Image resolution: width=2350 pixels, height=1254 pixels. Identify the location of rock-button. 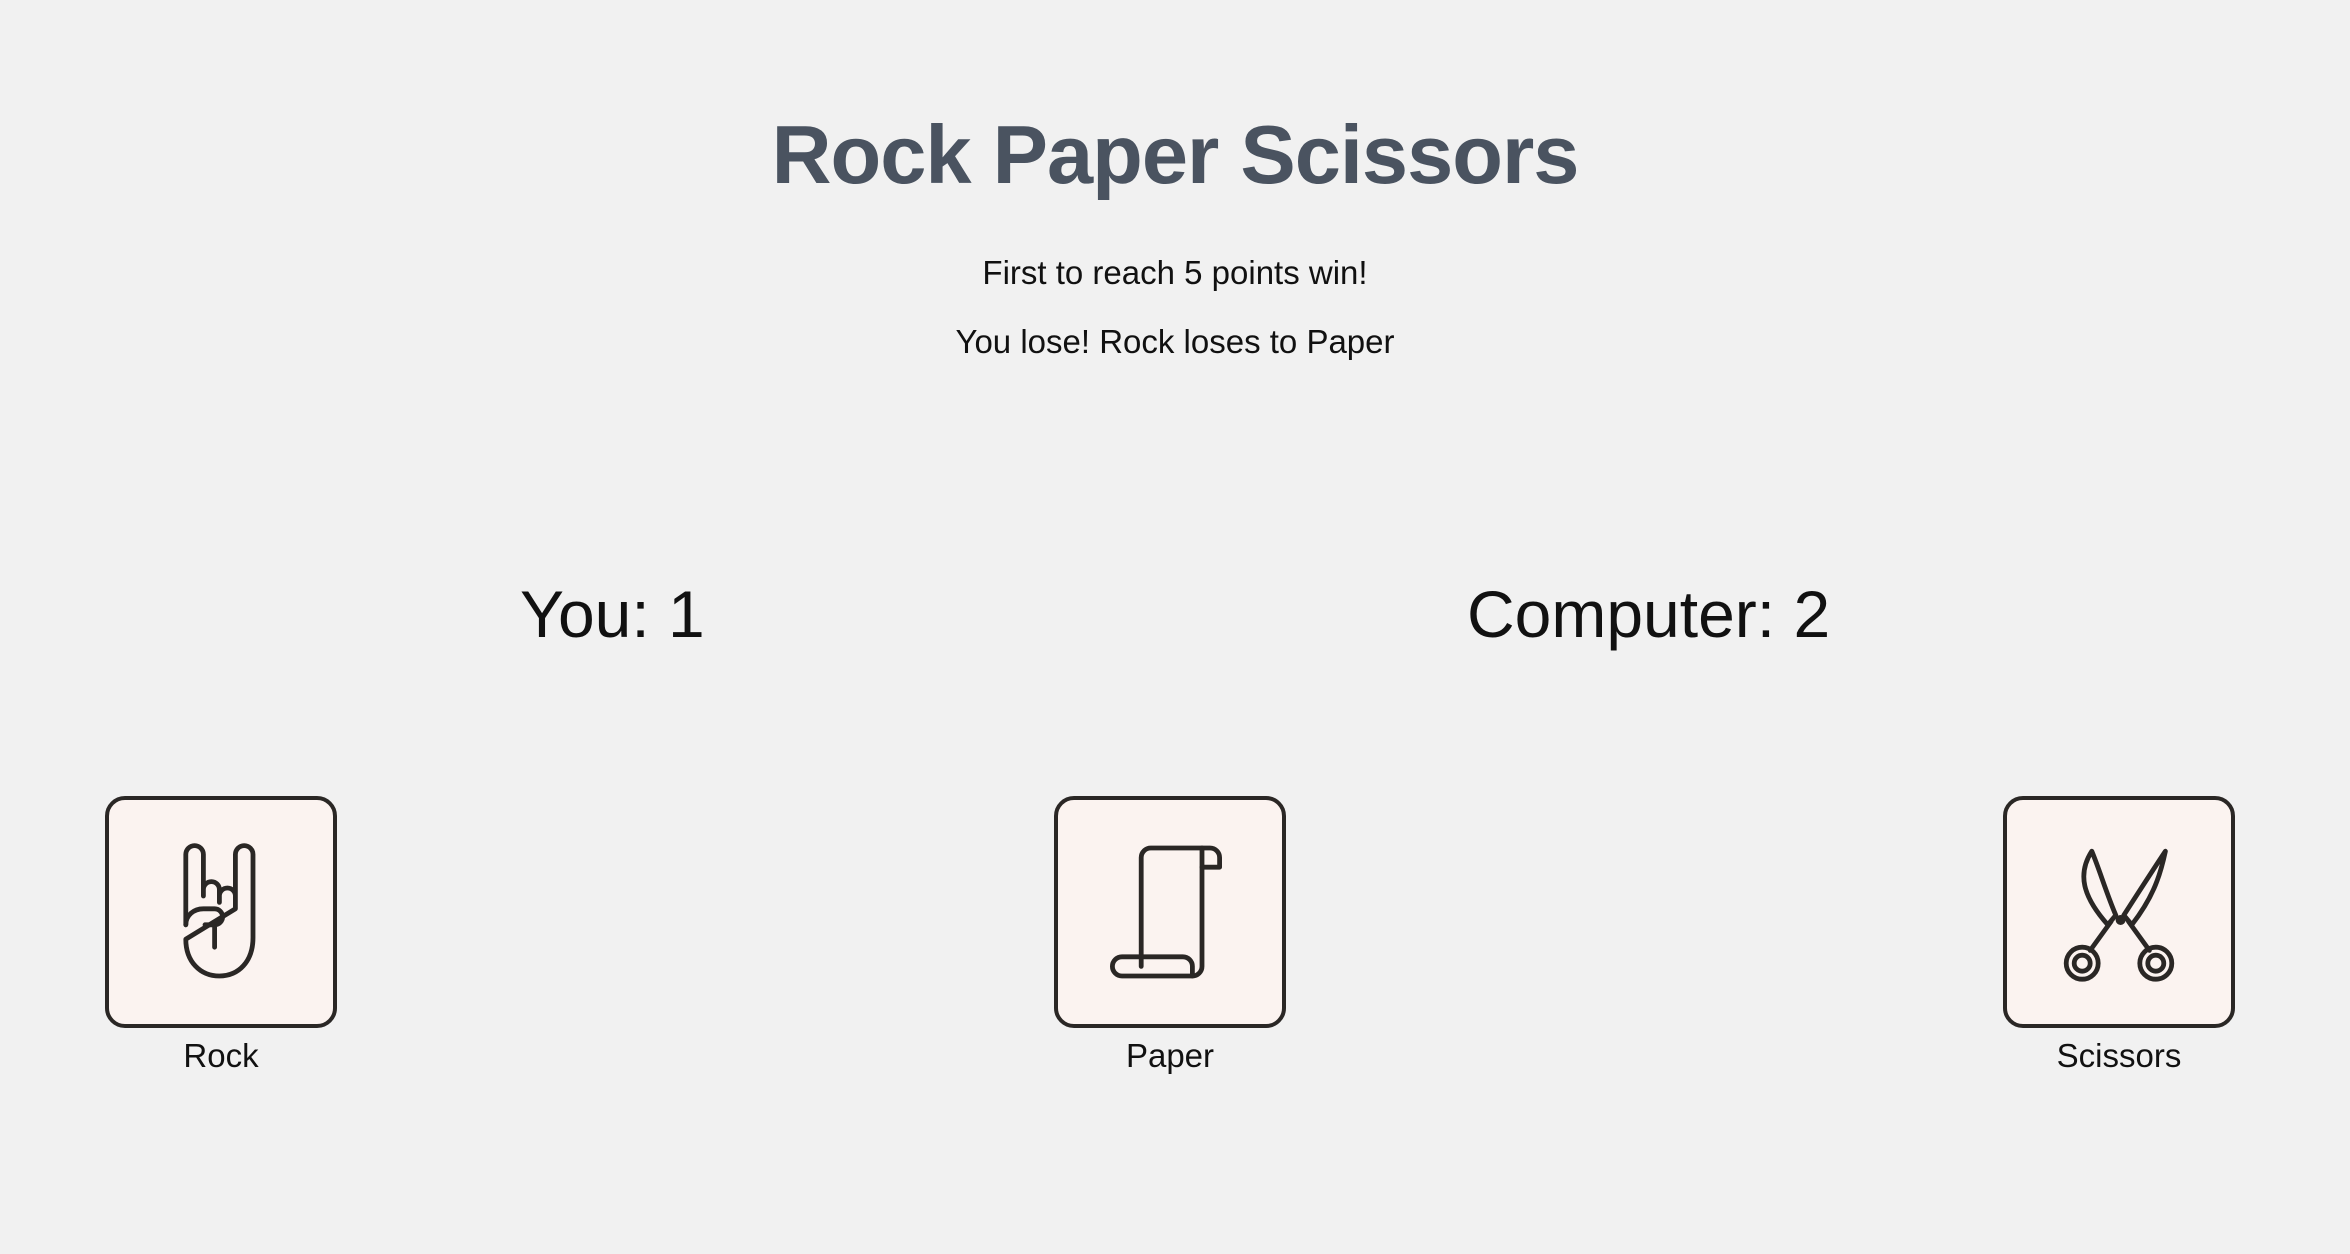
(221, 912).